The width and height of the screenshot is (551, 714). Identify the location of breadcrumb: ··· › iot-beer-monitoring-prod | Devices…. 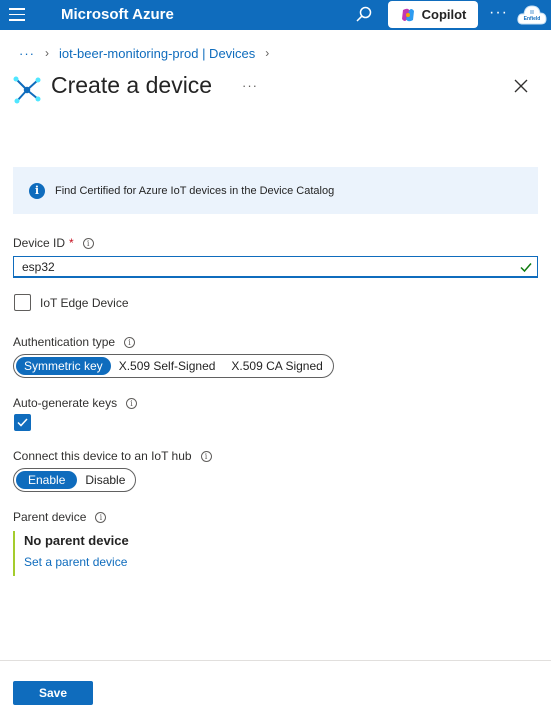
(149, 53).